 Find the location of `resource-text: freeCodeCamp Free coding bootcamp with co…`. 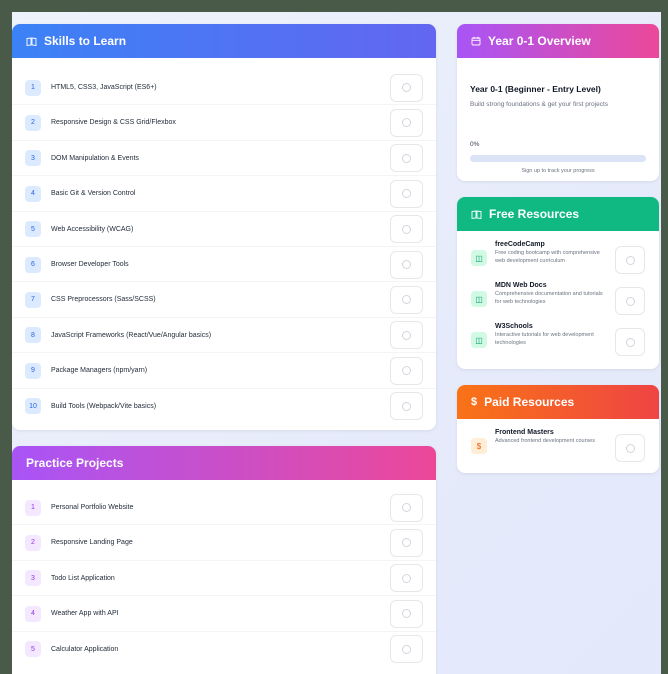

resource-text: freeCodeCamp Free coding bootcamp with co… is located at coordinates (550, 253).